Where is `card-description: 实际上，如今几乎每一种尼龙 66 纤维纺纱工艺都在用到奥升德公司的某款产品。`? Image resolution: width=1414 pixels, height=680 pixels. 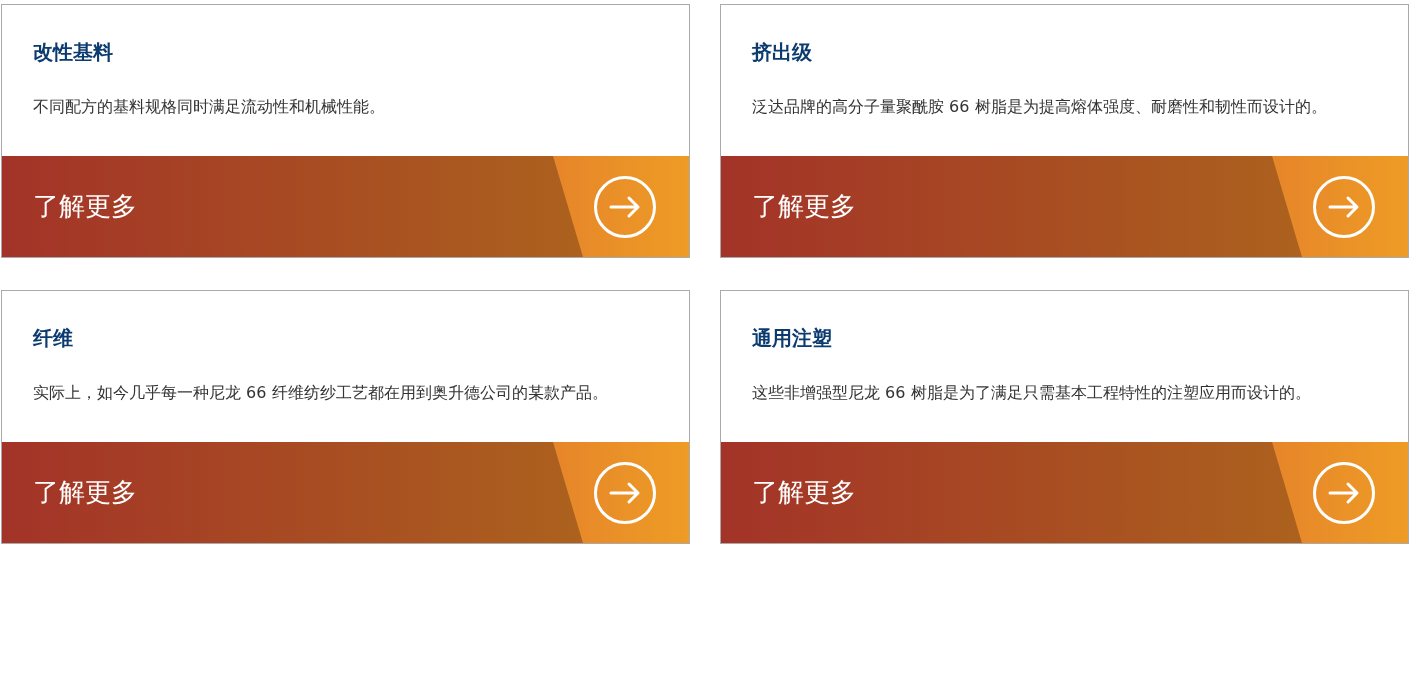
card-description: 实际上，如今几乎每一种尼龙 66 纤维纺纱工艺都在用到奥升德公司的某款产品。 is located at coordinates (321, 393).